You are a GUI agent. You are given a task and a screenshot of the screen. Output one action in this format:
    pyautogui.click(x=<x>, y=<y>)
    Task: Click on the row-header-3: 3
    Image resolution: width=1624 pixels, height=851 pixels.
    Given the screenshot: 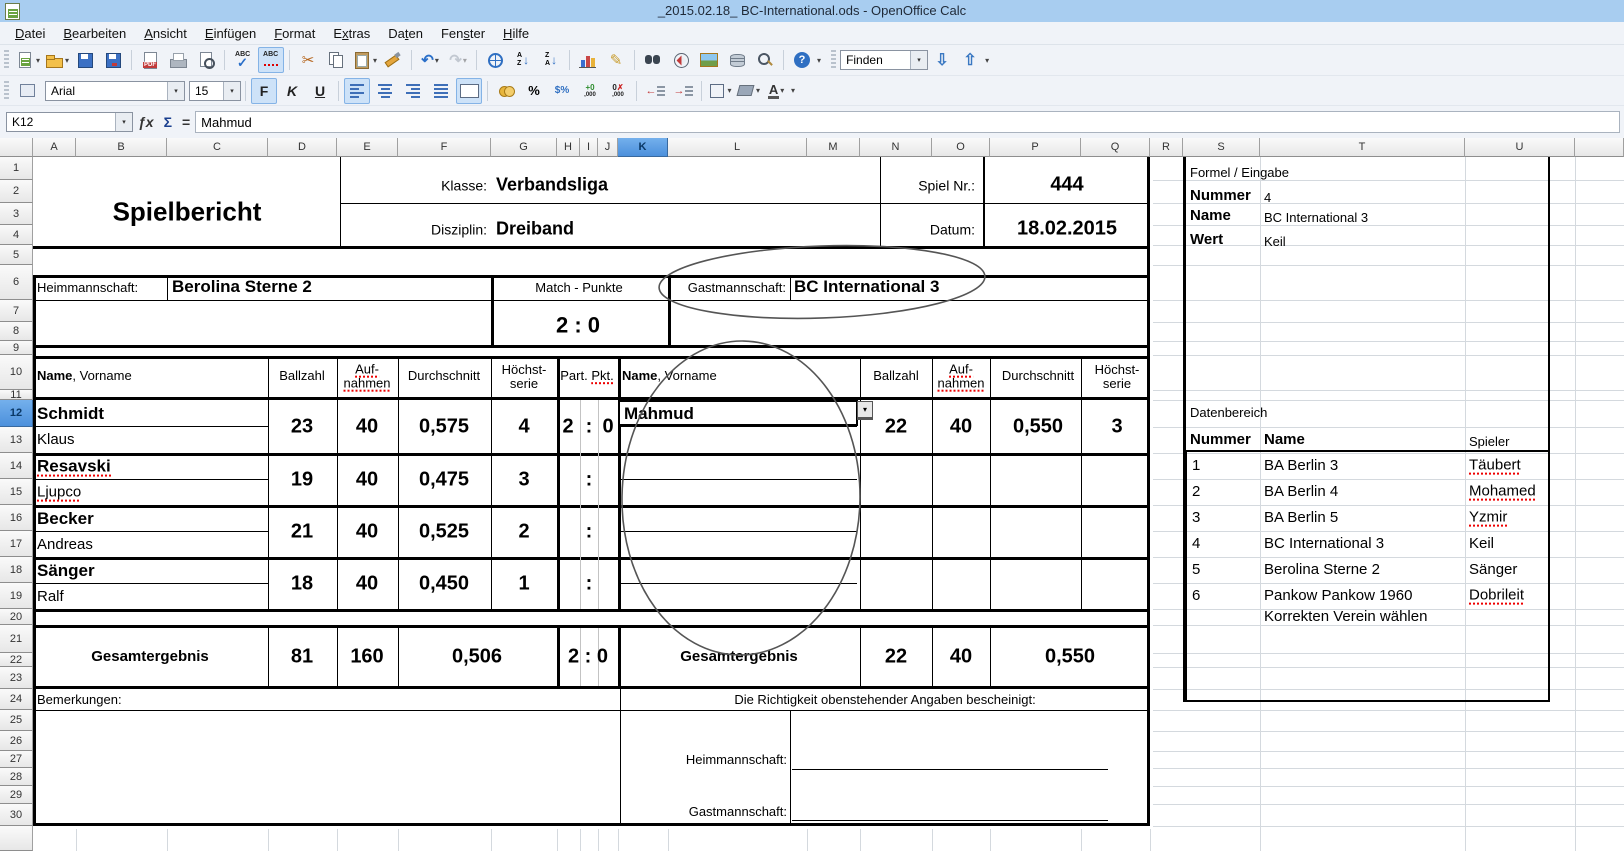 What is the action you would take?
    pyautogui.click(x=16, y=214)
    